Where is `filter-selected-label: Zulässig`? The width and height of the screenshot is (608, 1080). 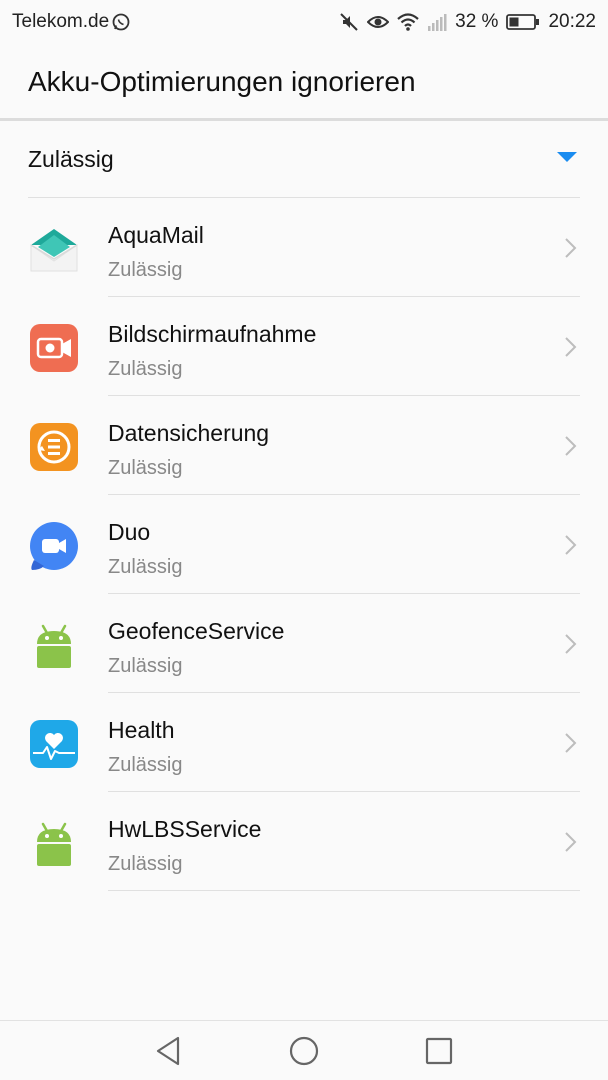
filter-selected-label: Zulässig is located at coordinates (71, 158).